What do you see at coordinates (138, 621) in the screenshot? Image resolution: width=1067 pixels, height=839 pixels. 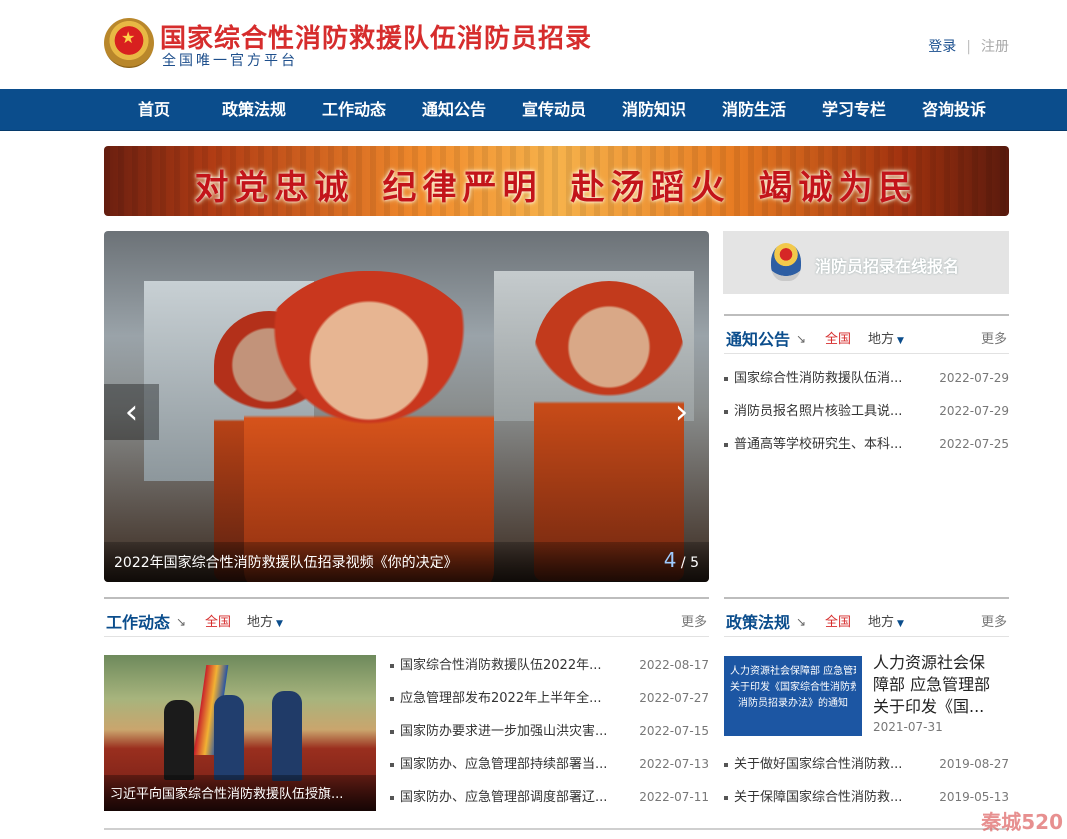 I see `work-news-section-title: 工作动态` at bounding box center [138, 621].